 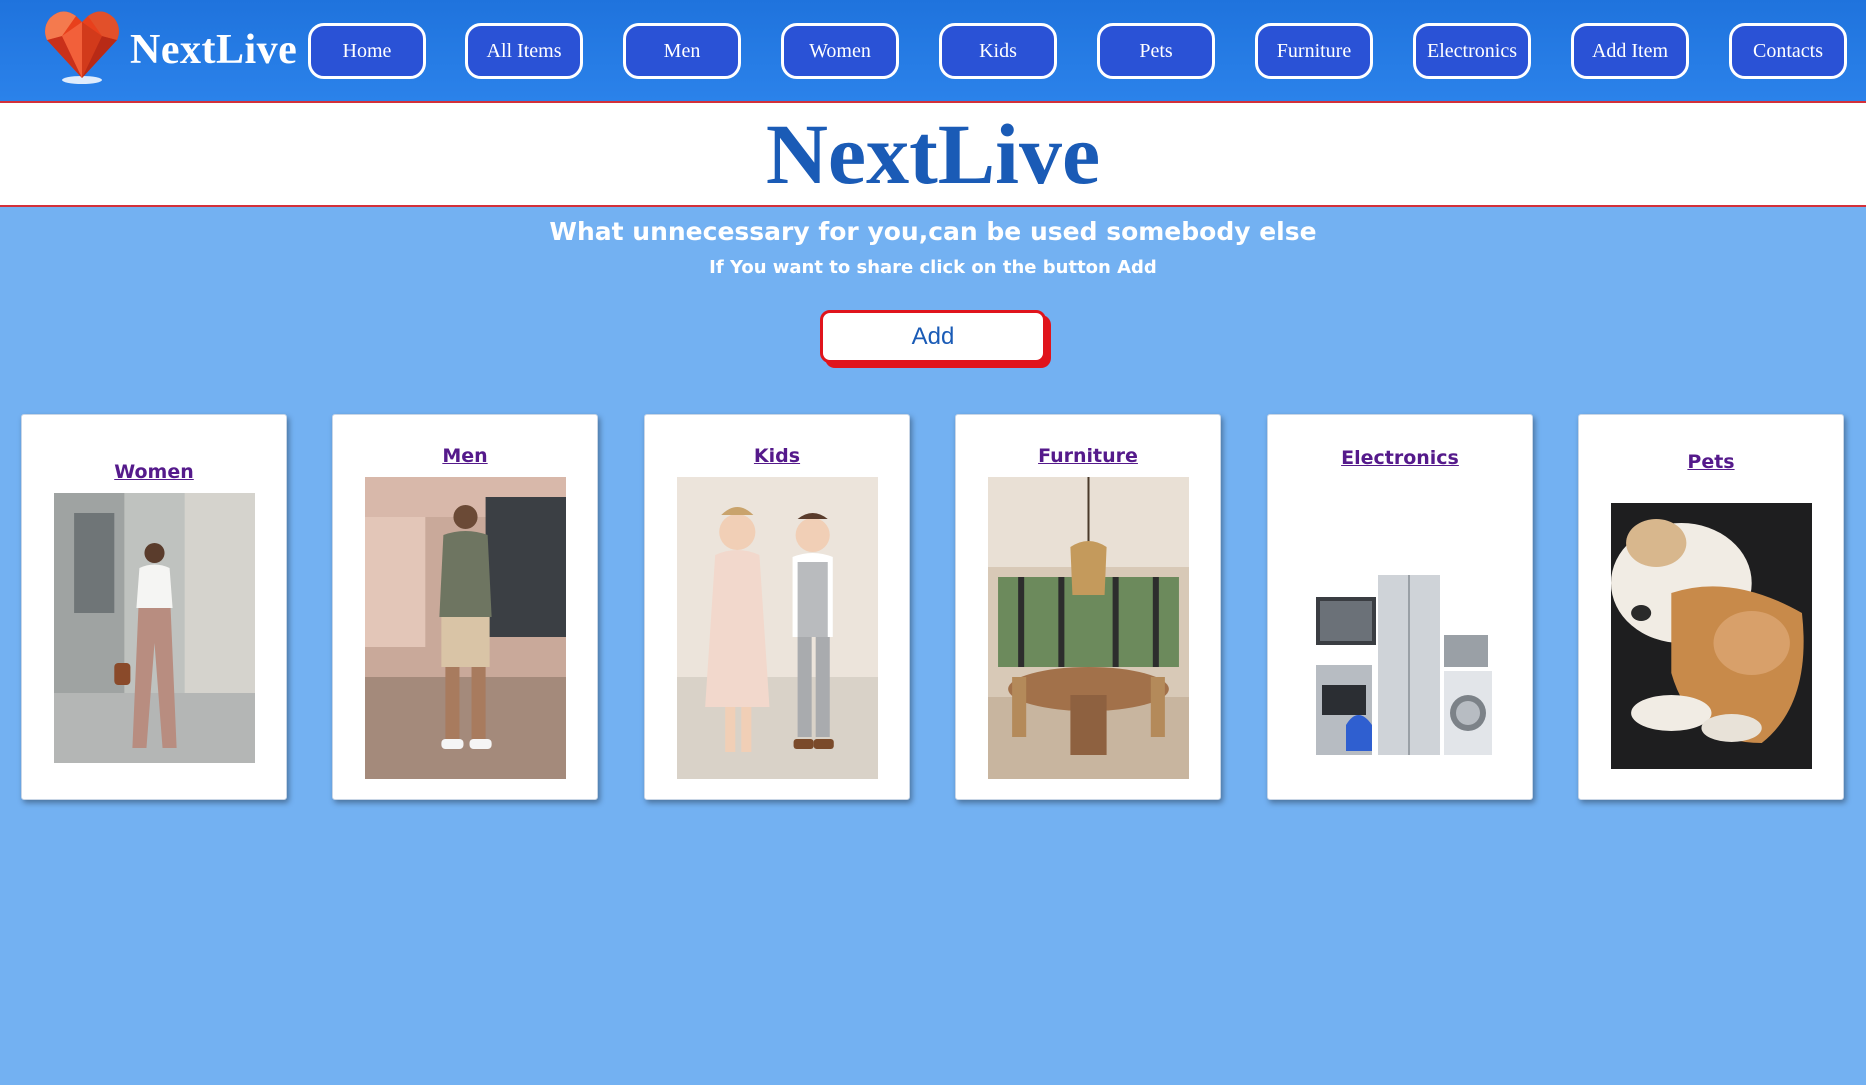 What do you see at coordinates (1472, 51) in the screenshot?
I see `nav-electronics-button: Electronics` at bounding box center [1472, 51].